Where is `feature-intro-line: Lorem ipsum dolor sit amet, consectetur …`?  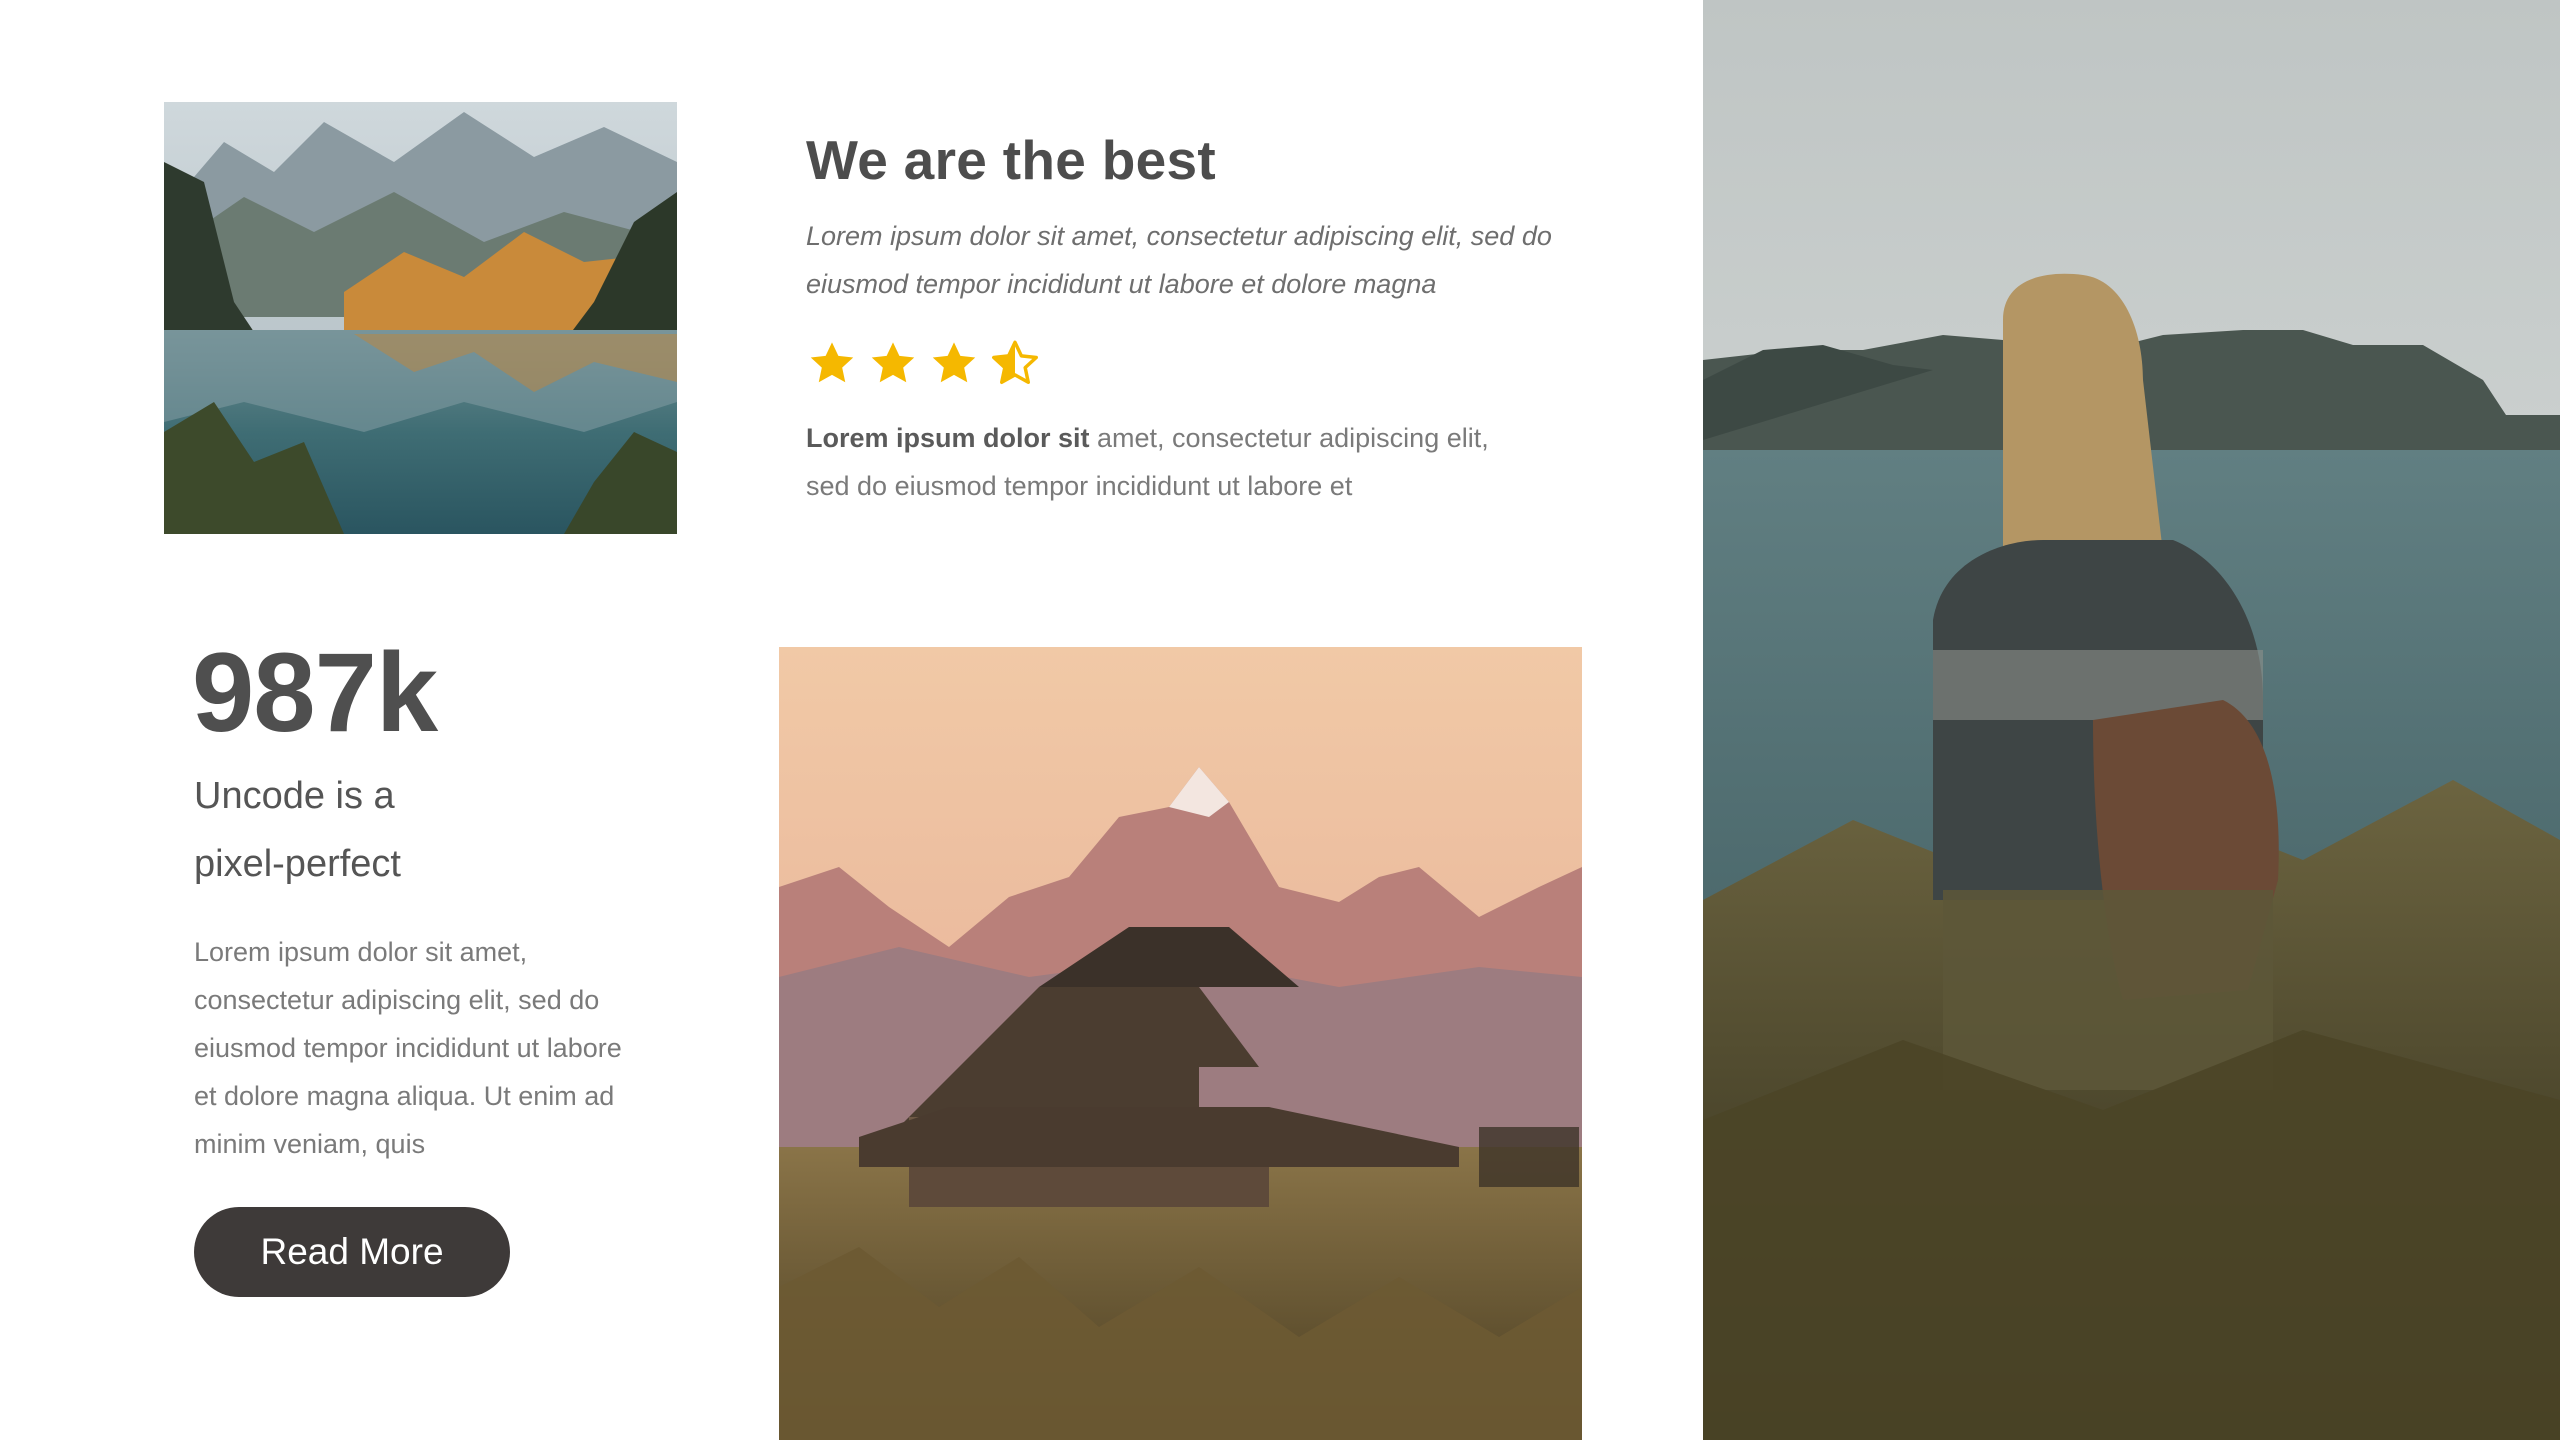
feature-intro-line: Lorem ipsum dolor sit amet, consectetur … is located at coordinates (1179, 236).